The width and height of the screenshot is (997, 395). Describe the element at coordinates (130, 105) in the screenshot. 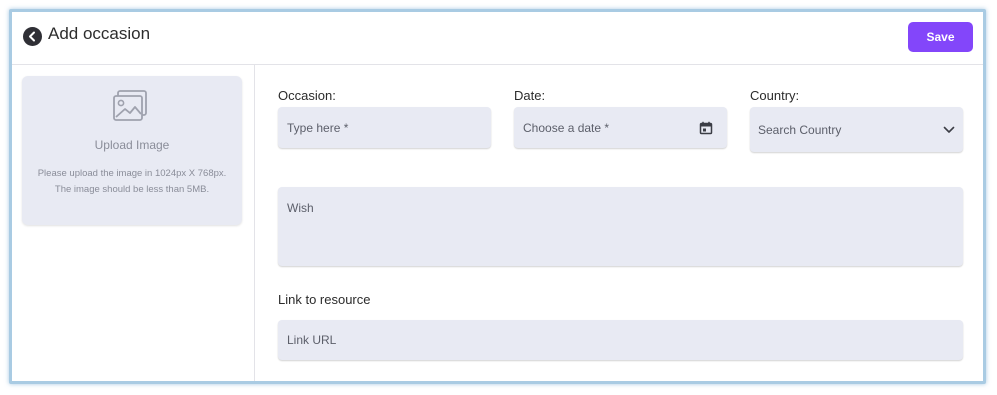

I see `image-icon` at that location.